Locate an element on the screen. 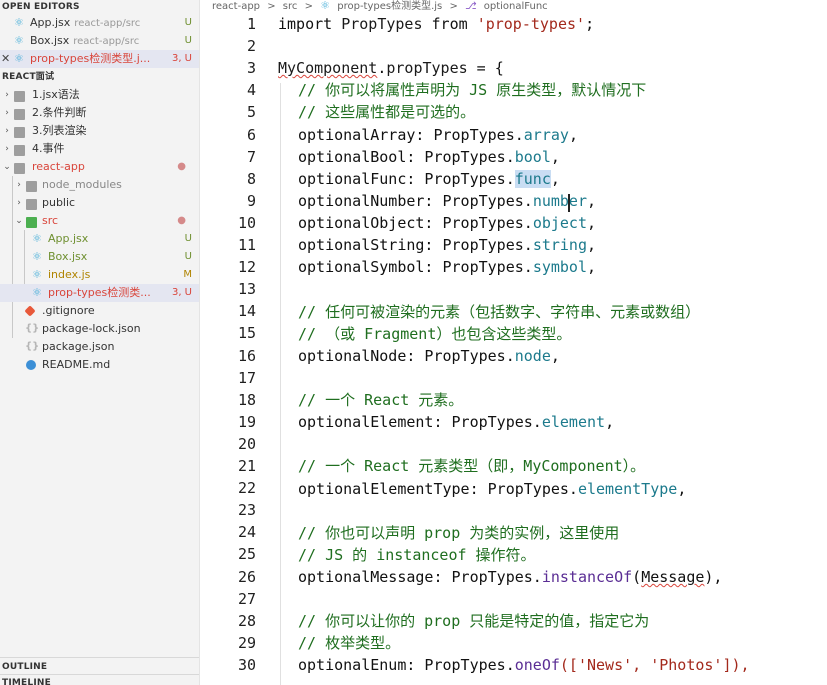  token: optionalFunc: PropTypes. is located at coordinates (406, 179).